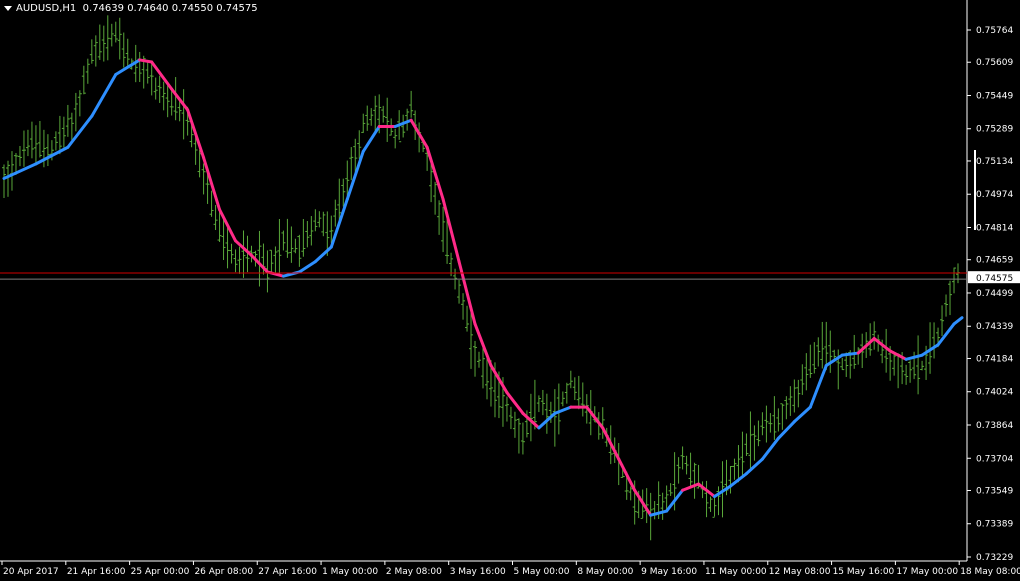 This screenshot has width=1020, height=581. What do you see at coordinates (994, 359) in the screenshot?
I see `y-tick-label: 0.74184` at bounding box center [994, 359].